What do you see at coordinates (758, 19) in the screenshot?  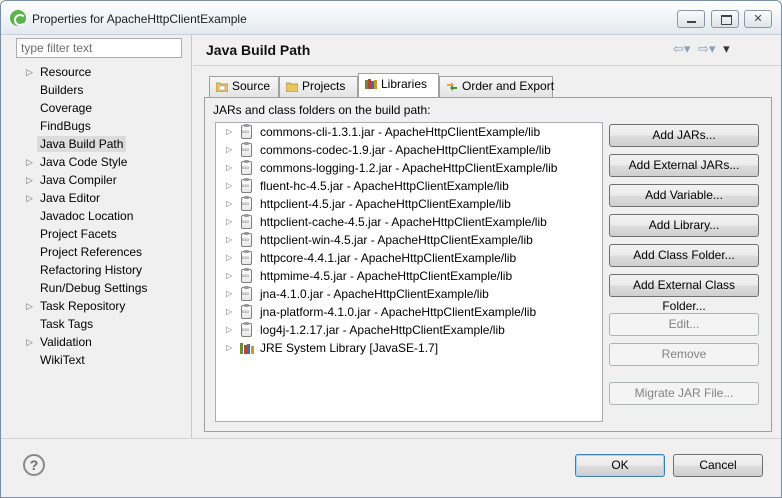 I see `close-button` at bounding box center [758, 19].